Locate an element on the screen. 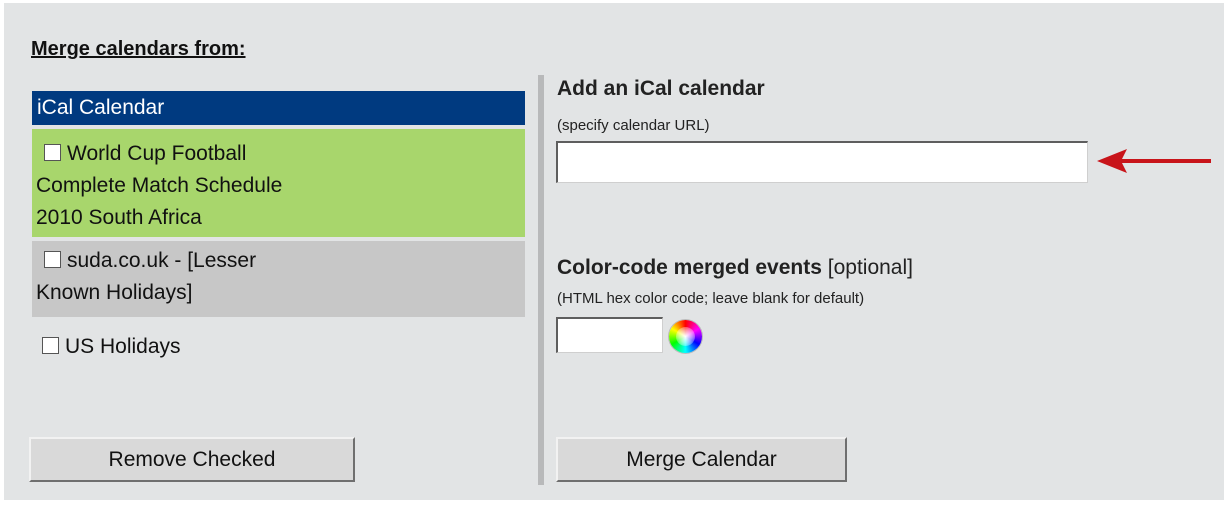 The image size is (1228, 506). suda-checkbox is located at coordinates (52, 259).